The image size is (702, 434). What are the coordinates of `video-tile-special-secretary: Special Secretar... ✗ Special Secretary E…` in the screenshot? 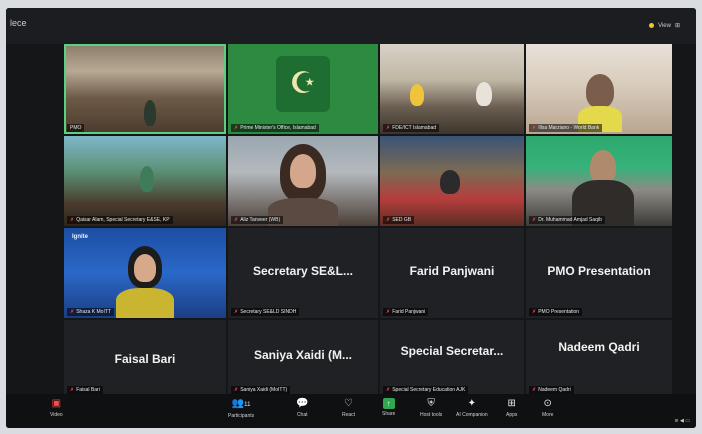 It's located at (452, 358).